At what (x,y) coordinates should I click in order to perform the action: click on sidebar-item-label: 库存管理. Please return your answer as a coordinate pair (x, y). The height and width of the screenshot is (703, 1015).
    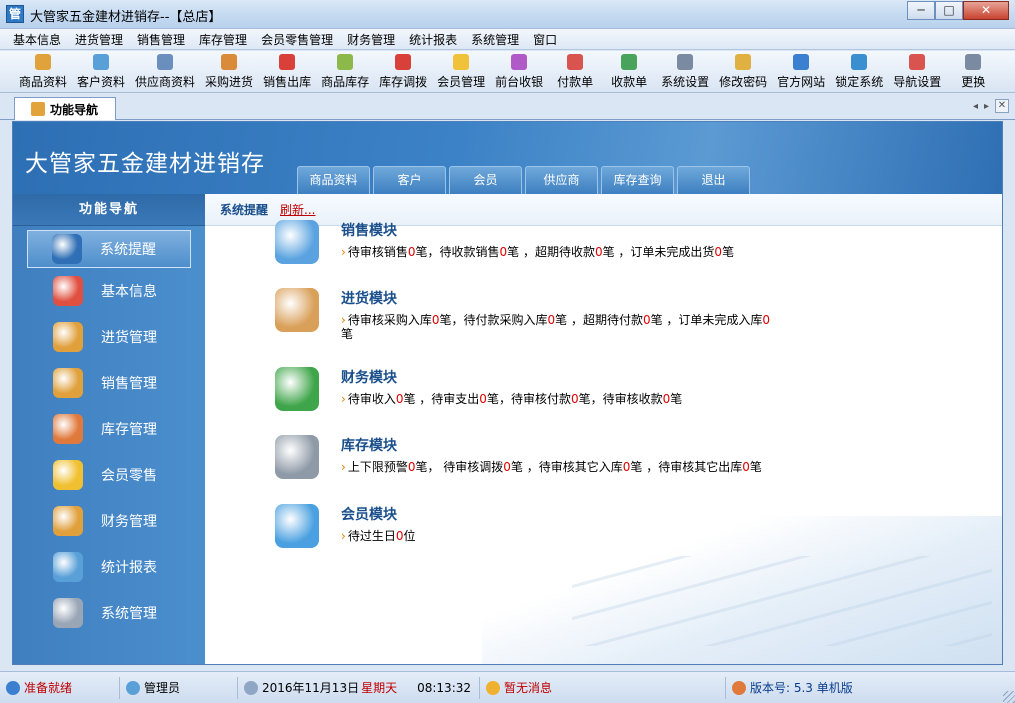
    Looking at the image, I should click on (129, 430).